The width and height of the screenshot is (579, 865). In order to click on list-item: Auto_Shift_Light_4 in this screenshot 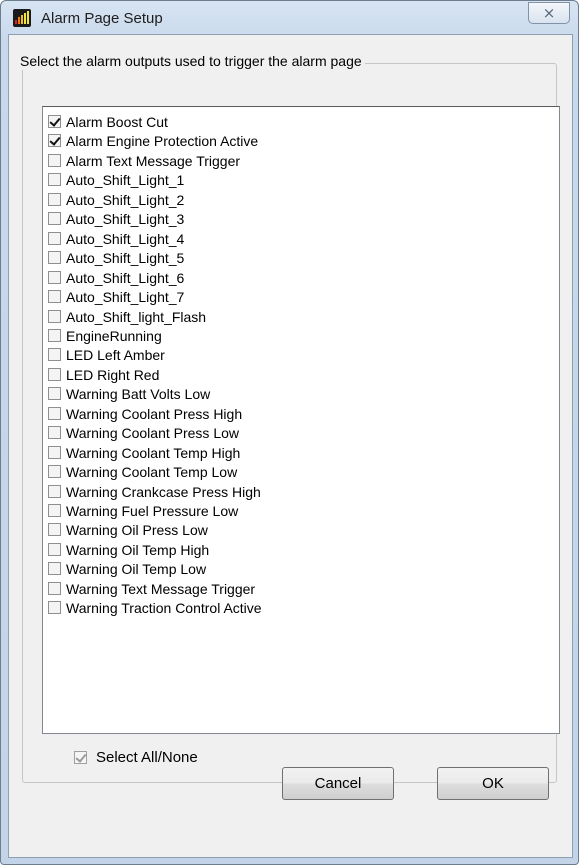, I will do `click(116, 239)`.